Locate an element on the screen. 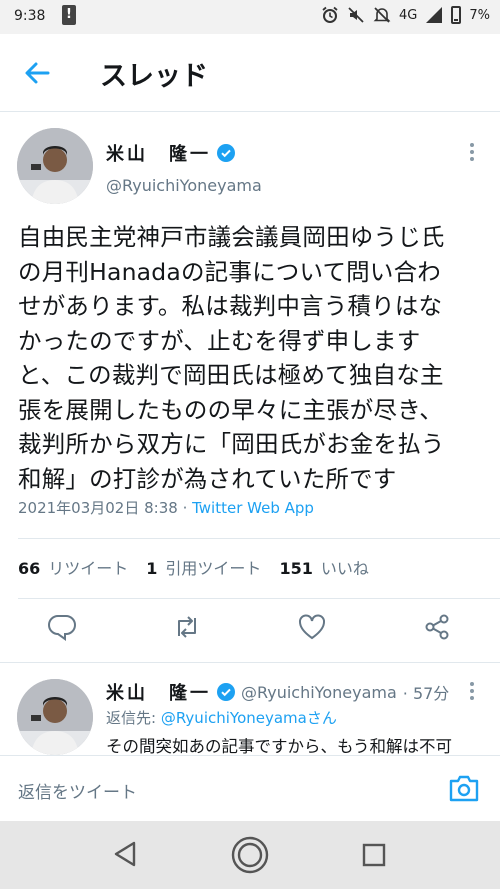  alert-icon: ! is located at coordinates (69, 15).